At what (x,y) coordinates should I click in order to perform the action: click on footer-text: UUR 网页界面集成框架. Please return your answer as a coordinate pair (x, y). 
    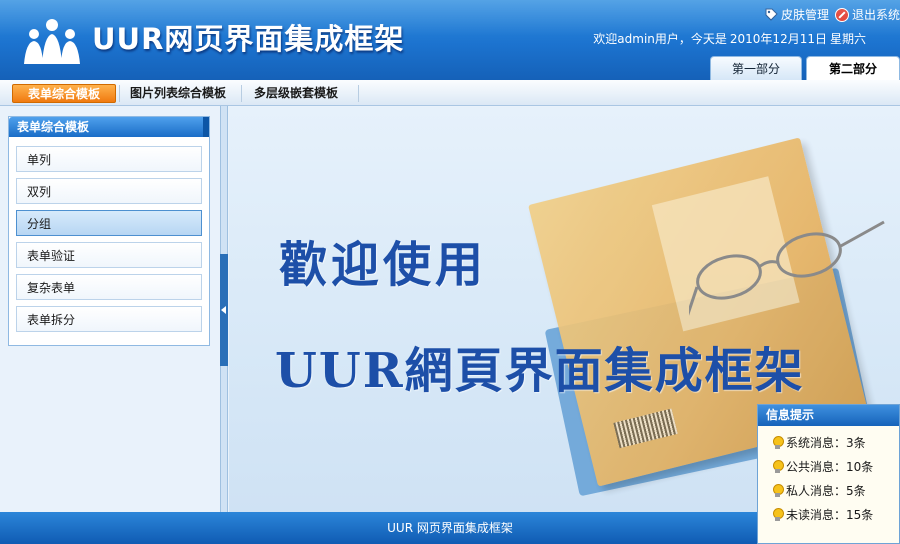
    Looking at the image, I should click on (450, 528).